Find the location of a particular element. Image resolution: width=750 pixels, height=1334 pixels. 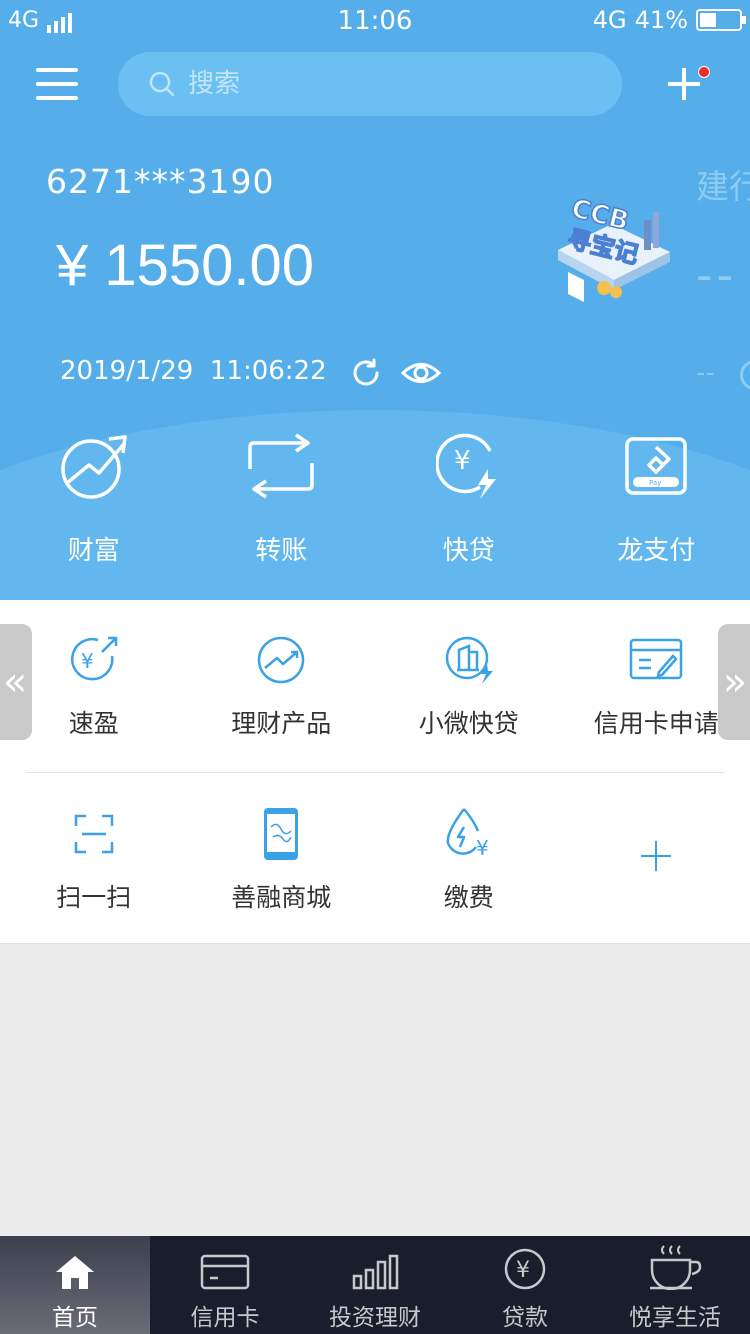

service-suying: ¥ 速盈 is located at coordinates (94, 685).